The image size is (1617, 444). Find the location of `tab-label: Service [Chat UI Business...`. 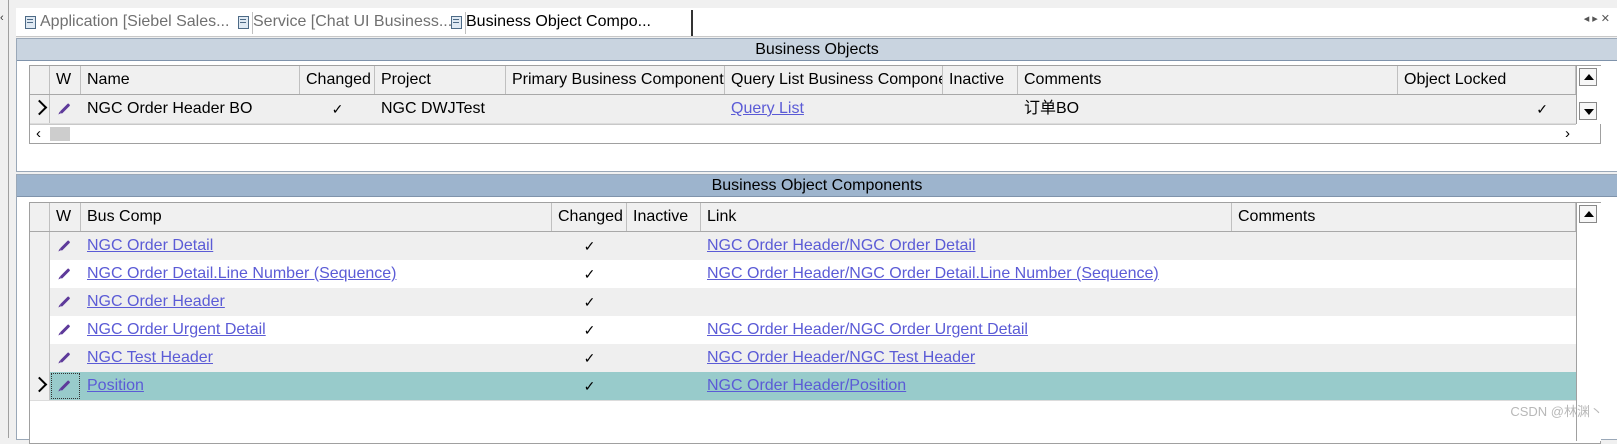

tab-label: Service [Chat UI Business... is located at coordinates (353, 21).